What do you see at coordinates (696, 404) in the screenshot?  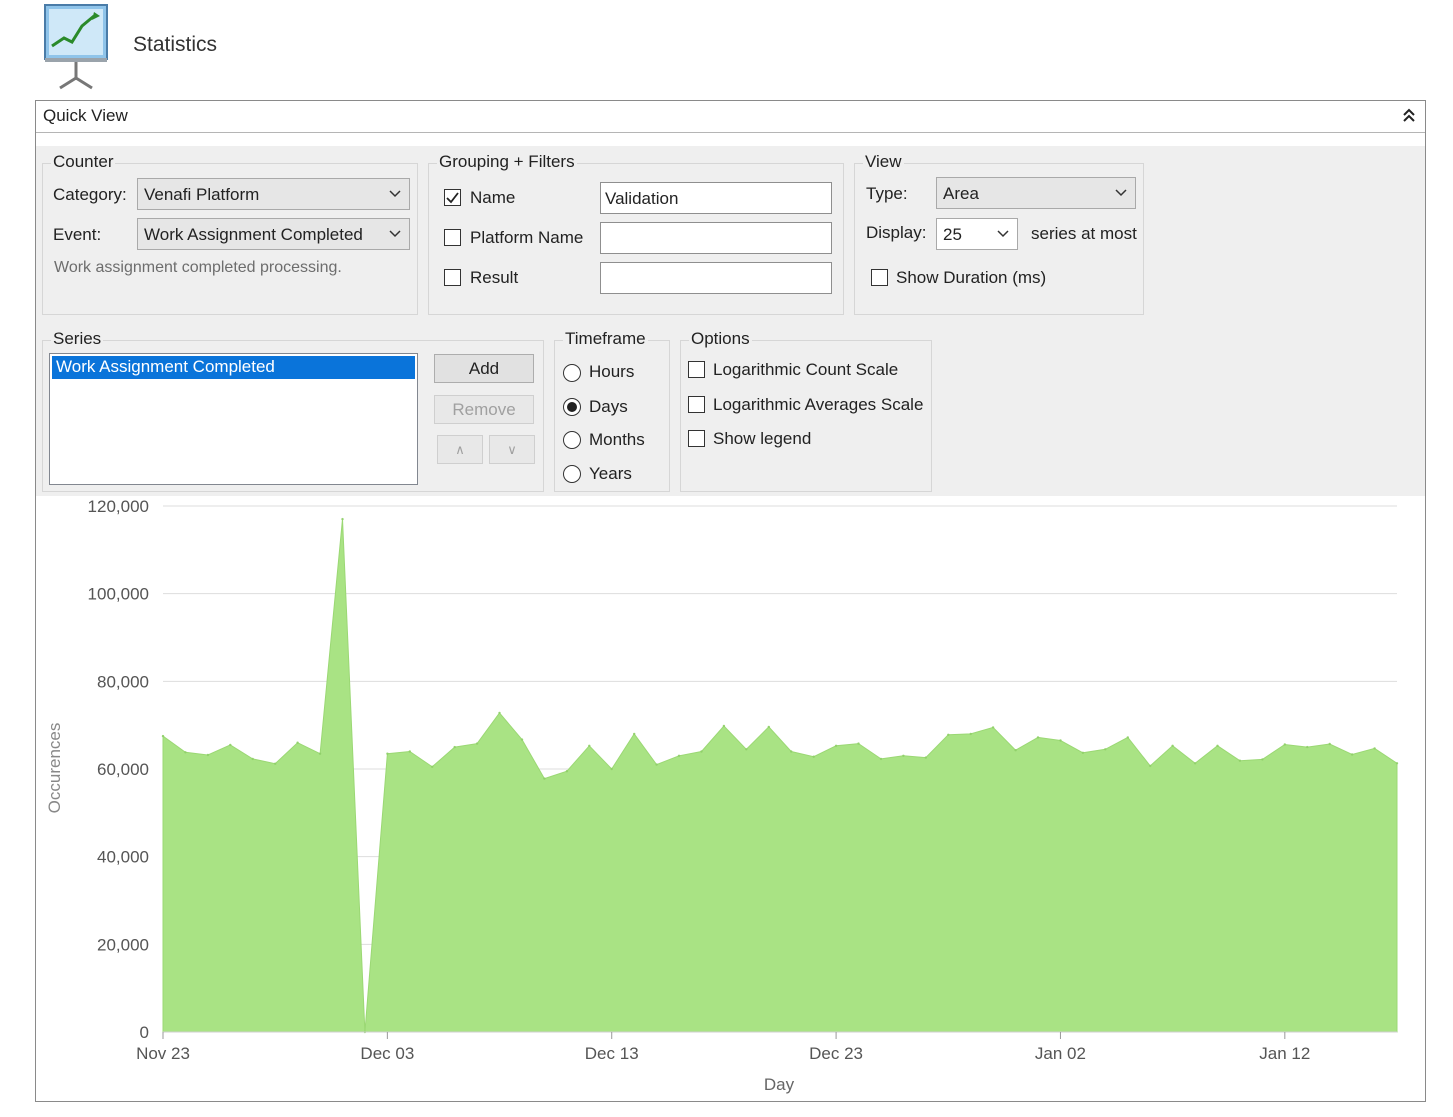 I see `log-averages-scale-checkbox` at bounding box center [696, 404].